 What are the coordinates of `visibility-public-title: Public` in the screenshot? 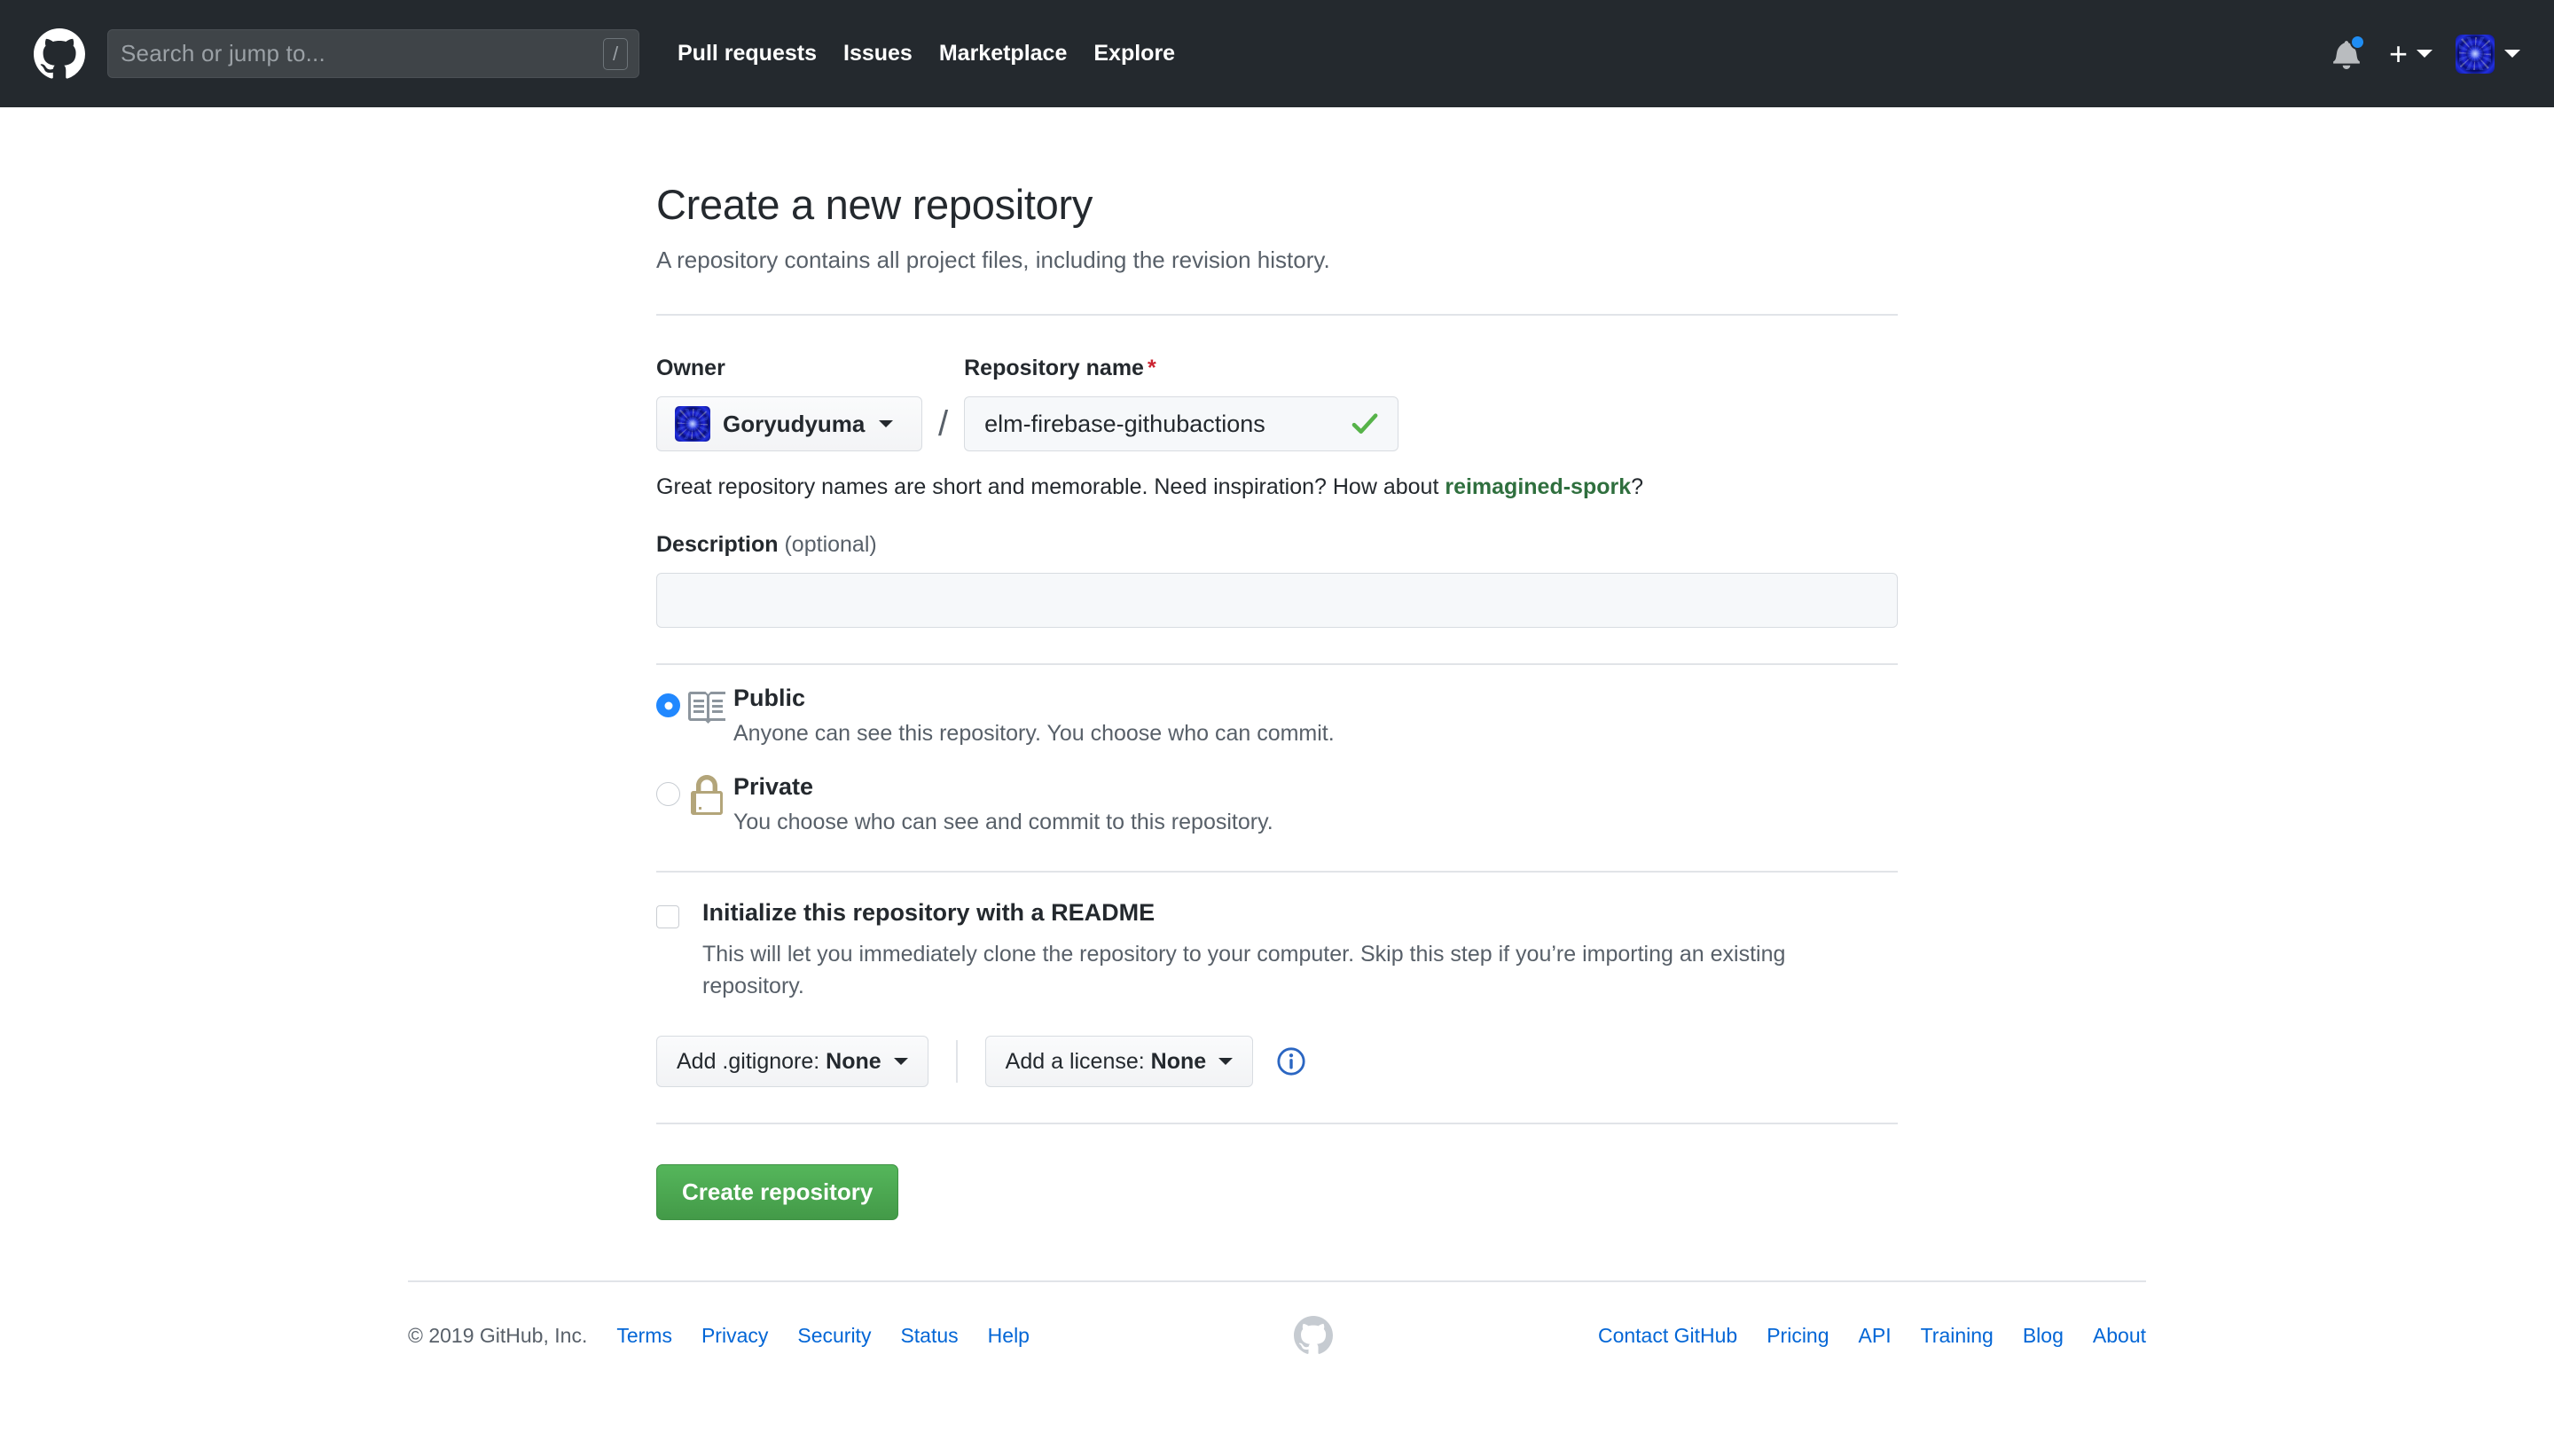 It's located at (769, 698).